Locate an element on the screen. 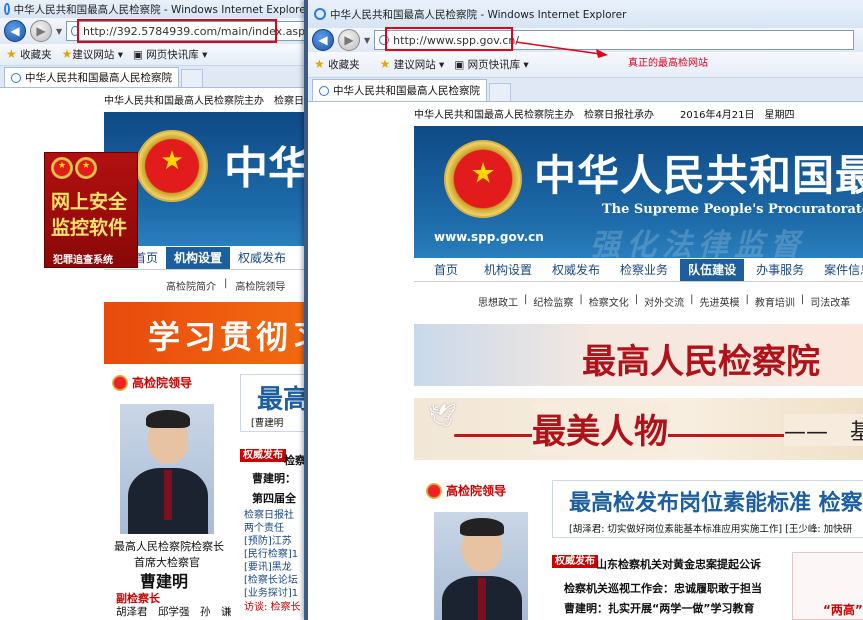  subnav-item: 思想政工 is located at coordinates (498, 301).